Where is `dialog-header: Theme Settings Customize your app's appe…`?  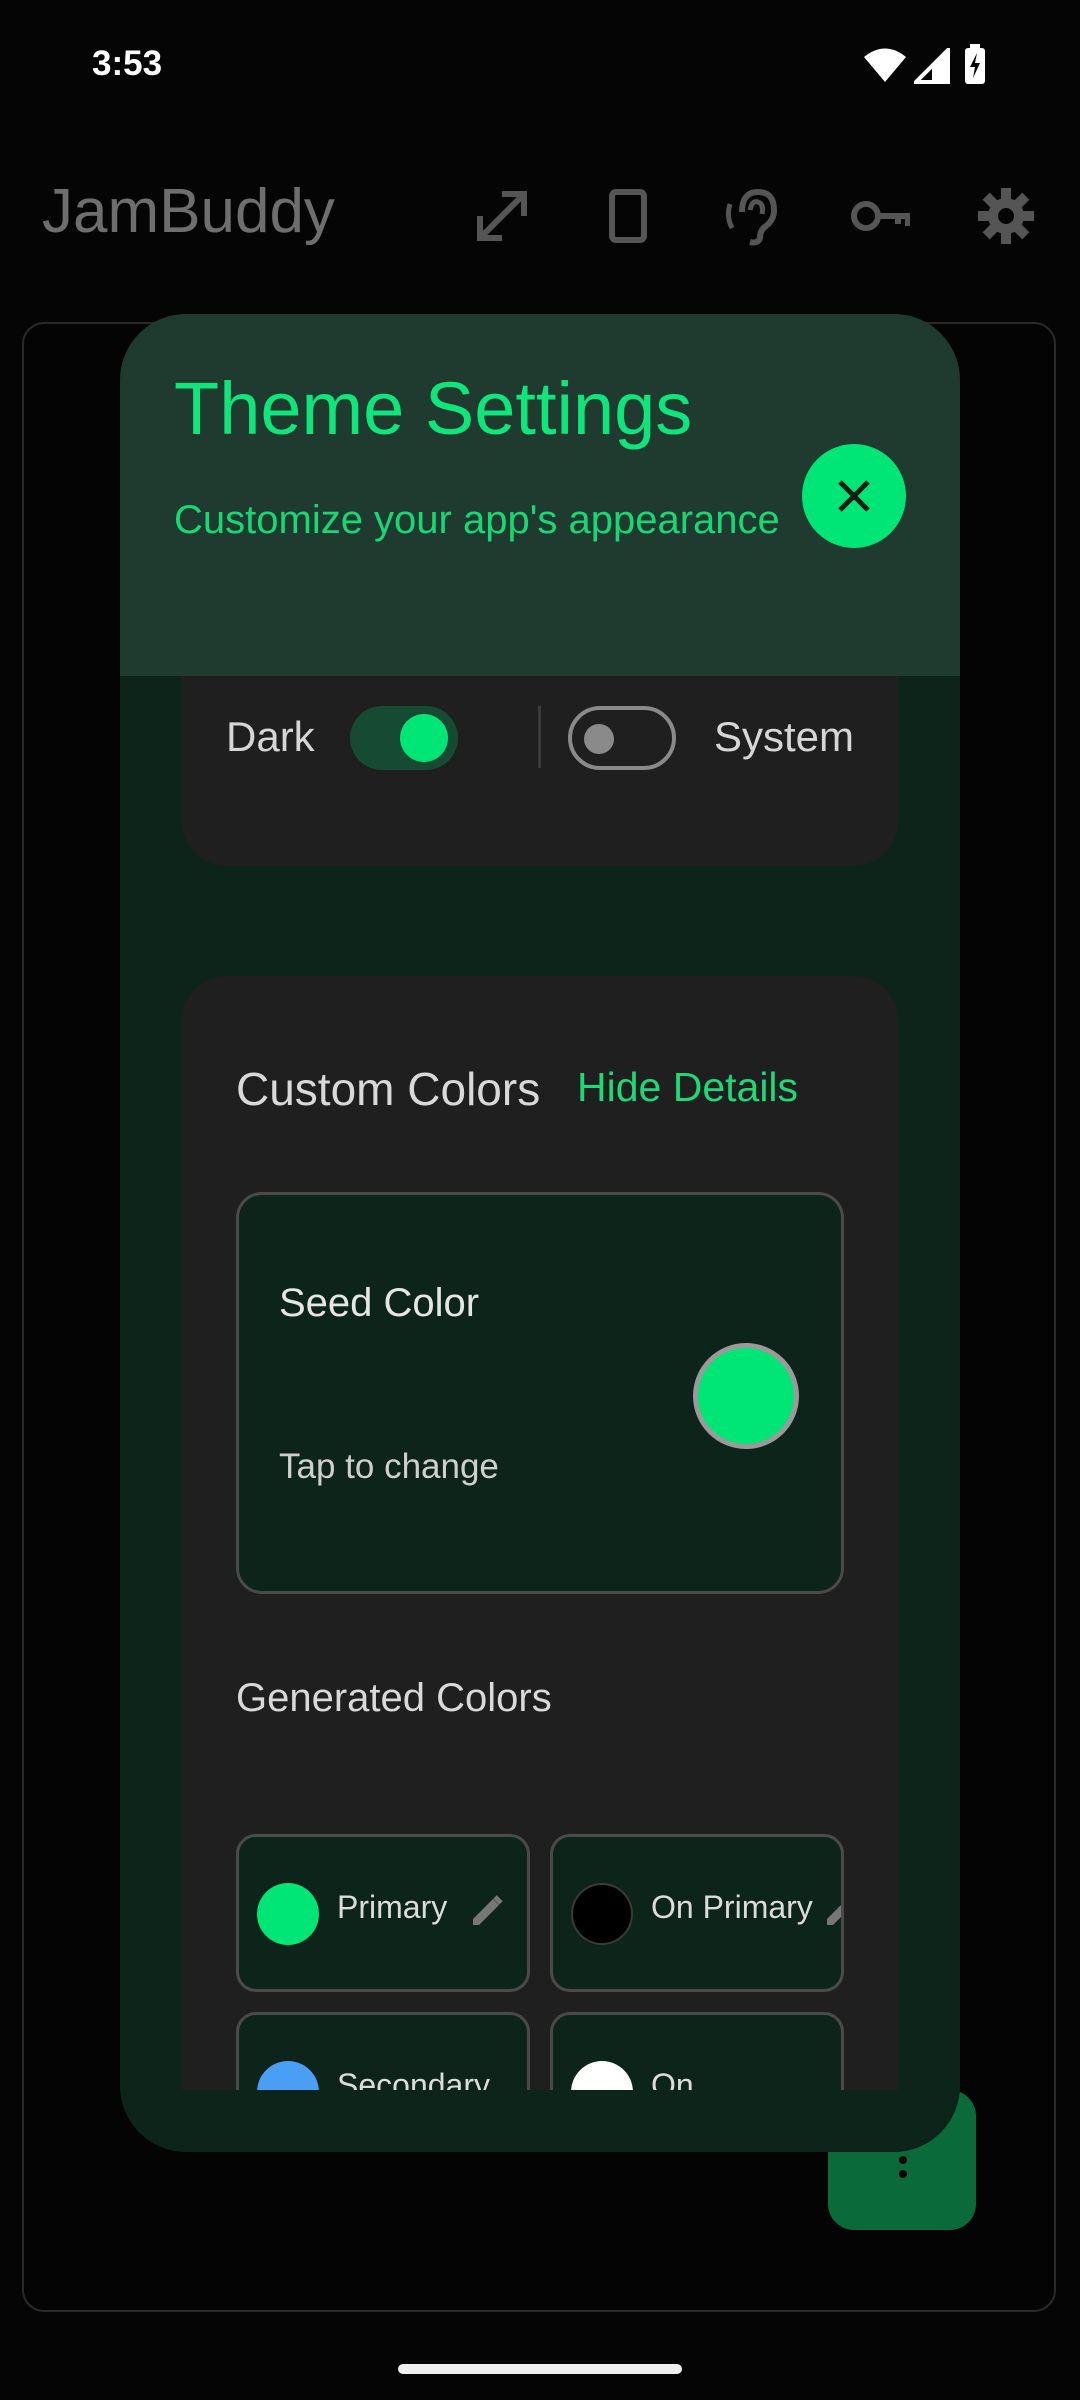
dialog-header: Theme Settings Customize your app's appe… is located at coordinates (540, 495).